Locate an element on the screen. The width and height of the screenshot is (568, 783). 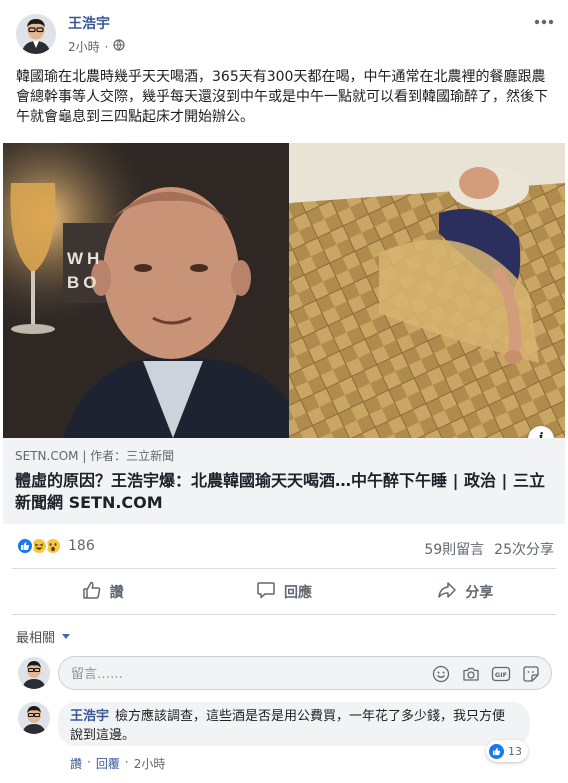
current-user-avatar is located at coordinates (34, 673).